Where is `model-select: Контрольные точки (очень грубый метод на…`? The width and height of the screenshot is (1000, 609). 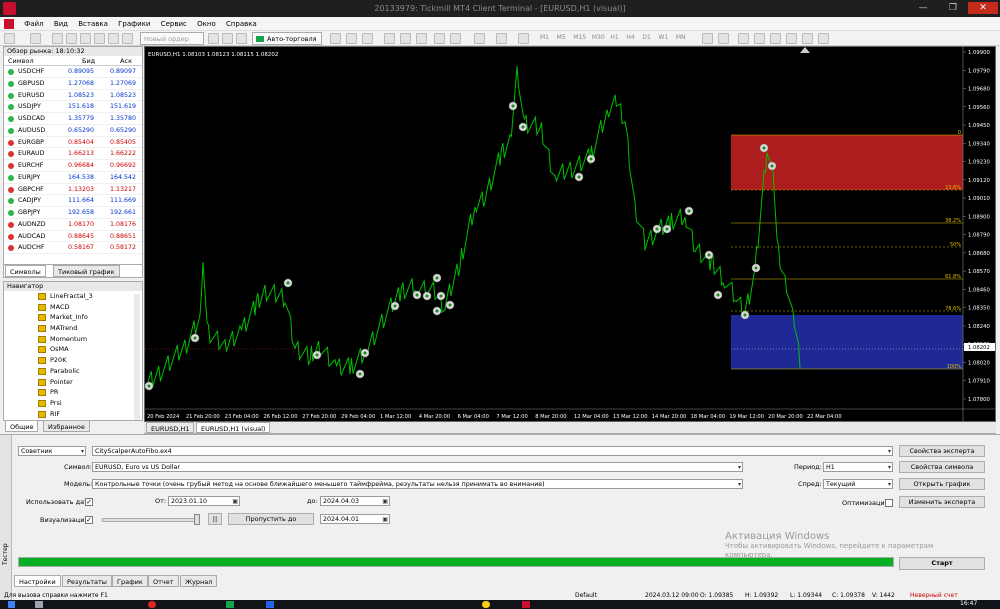 model-select: Контрольные точки (очень грубый метод на… is located at coordinates (417, 484).